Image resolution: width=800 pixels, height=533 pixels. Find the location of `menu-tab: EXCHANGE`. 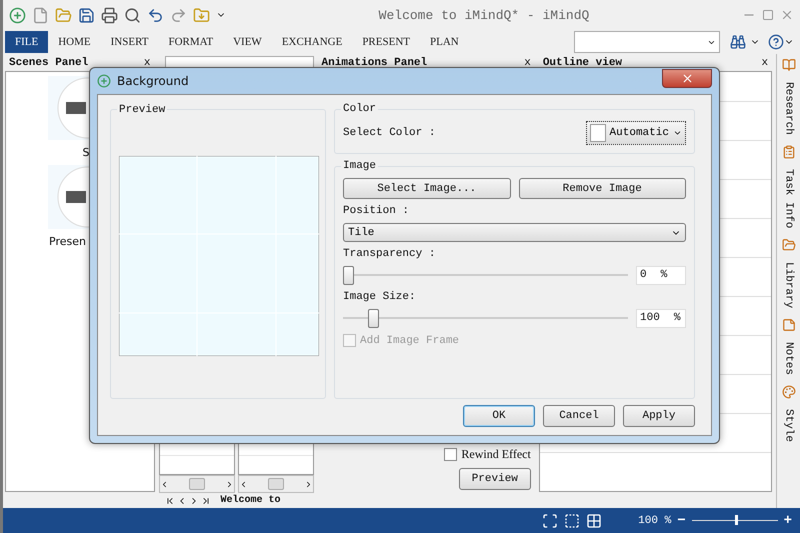

menu-tab: EXCHANGE is located at coordinates (312, 42).